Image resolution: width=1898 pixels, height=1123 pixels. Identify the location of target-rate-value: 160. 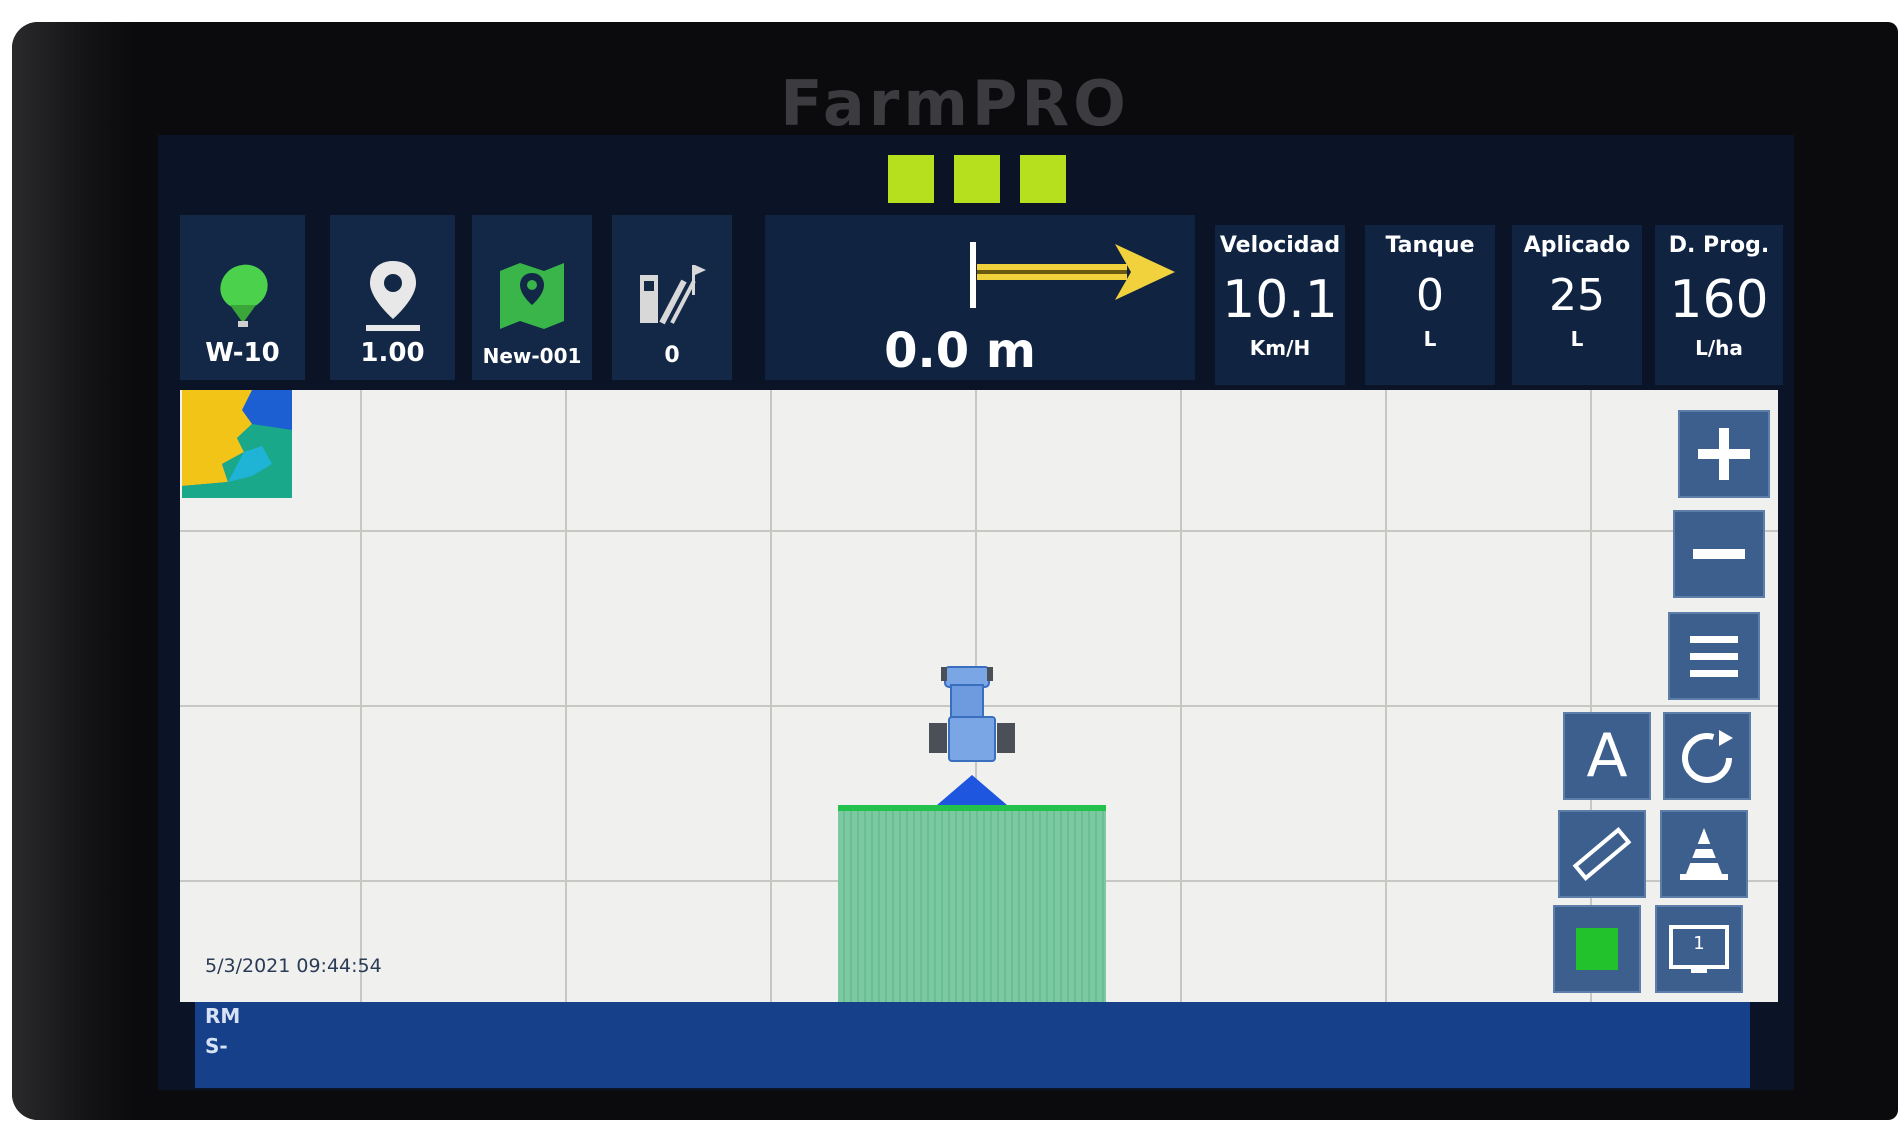
(1719, 300).